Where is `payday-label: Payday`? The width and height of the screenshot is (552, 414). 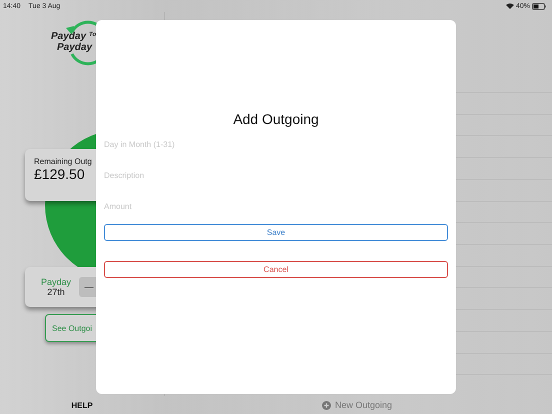 payday-label: Payday is located at coordinates (56, 282).